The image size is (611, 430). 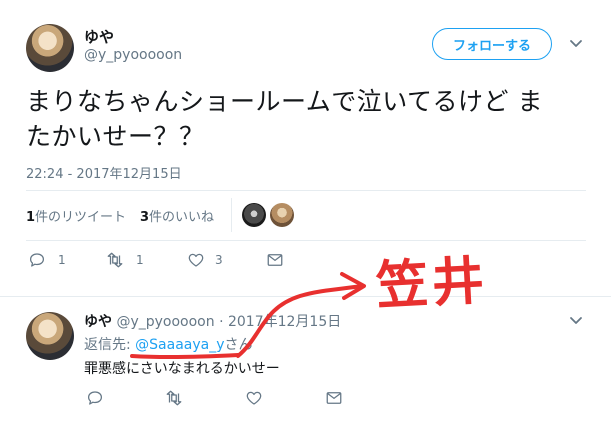 What do you see at coordinates (145, 217) in the screenshot?
I see `likes-count: 3` at bounding box center [145, 217].